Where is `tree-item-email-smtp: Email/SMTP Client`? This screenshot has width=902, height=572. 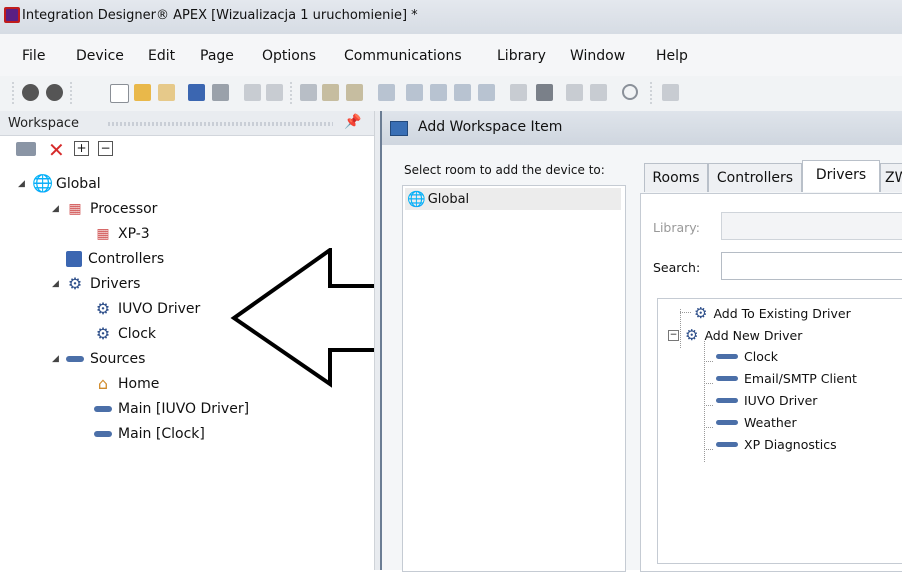 tree-item-email-smtp: Email/SMTP Client is located at coordinates (786, 378).